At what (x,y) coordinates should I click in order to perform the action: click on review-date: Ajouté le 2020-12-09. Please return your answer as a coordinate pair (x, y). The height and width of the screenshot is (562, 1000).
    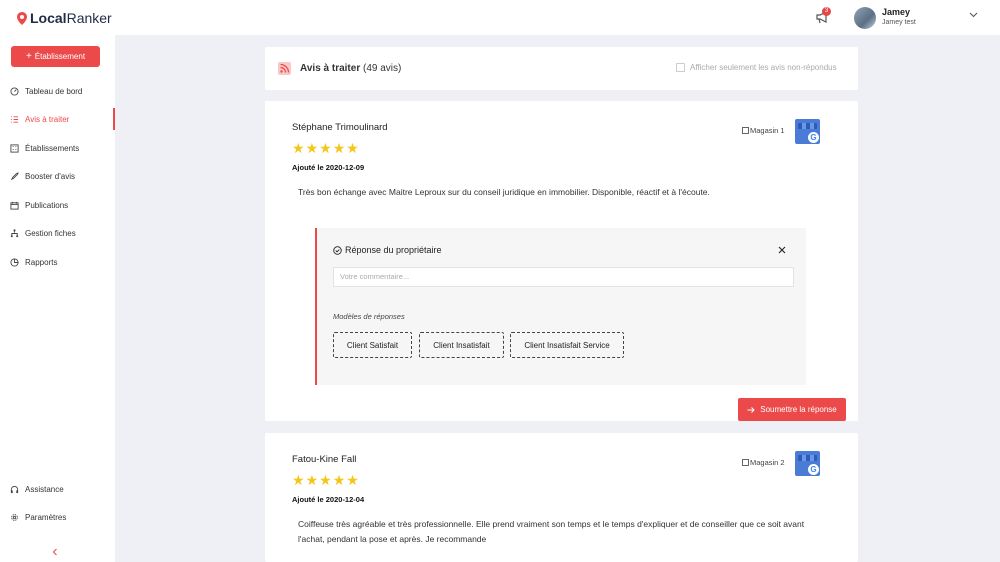
    Looking at the image, I should click on (328, 167).